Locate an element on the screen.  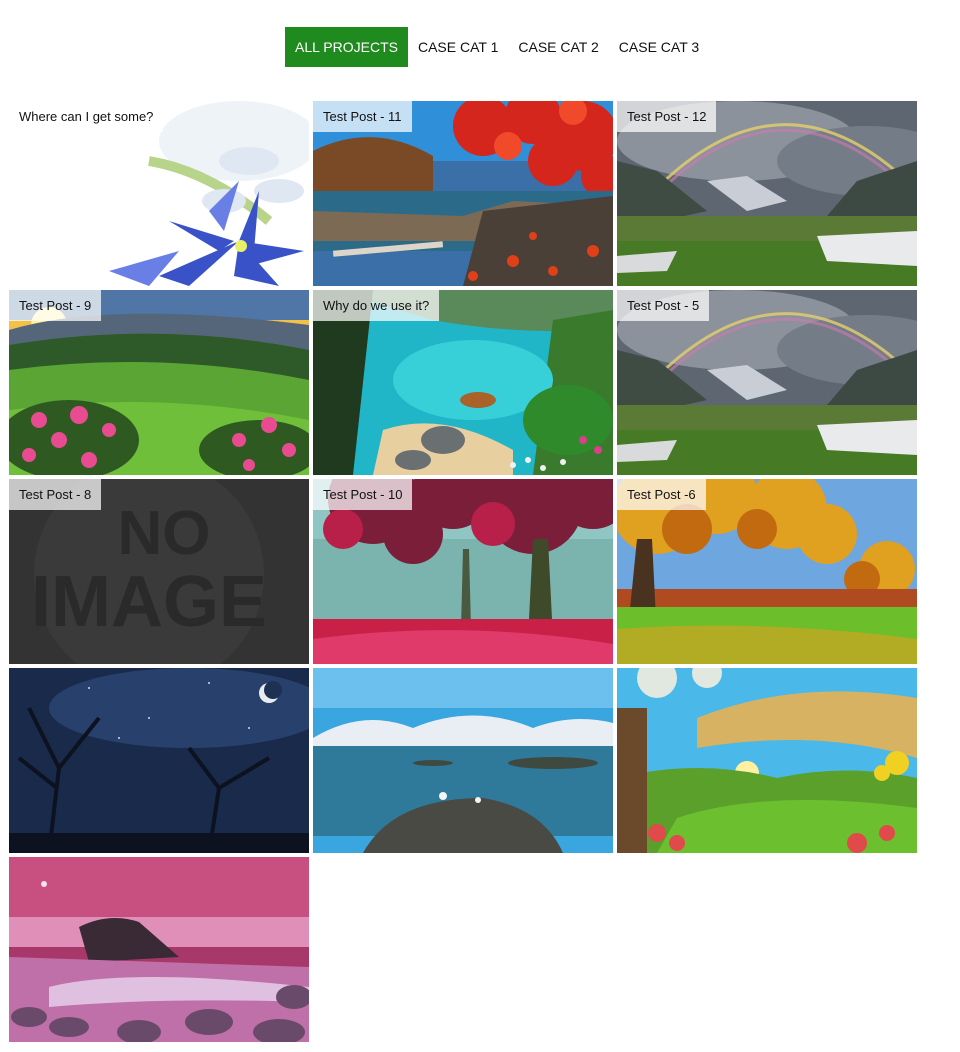
portfolio-item-title: Why do we use it? is located at coordinates (376, 305).